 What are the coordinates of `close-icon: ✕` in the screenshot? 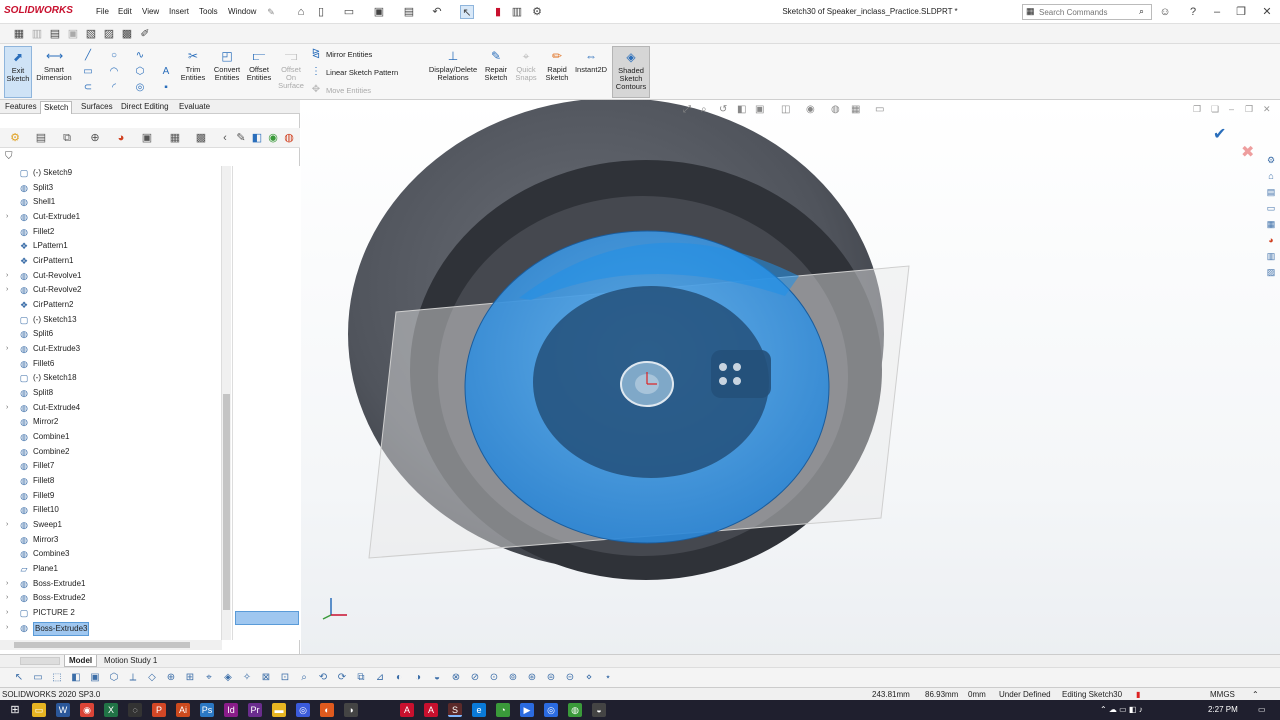 It's located at (1267, 12).